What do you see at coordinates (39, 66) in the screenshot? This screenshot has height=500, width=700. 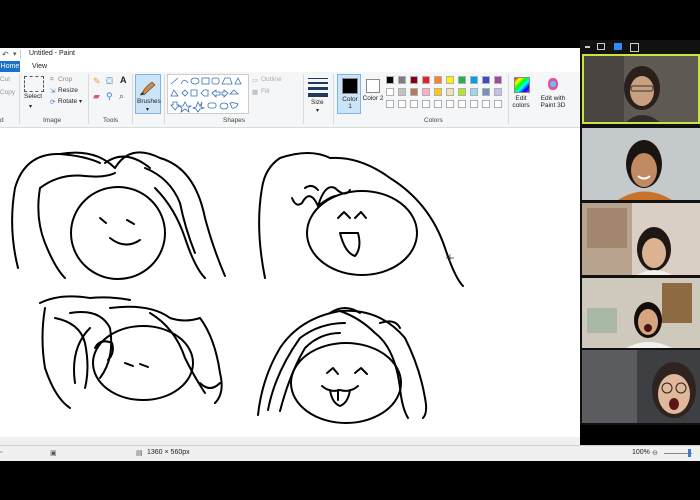 I see `tab-view: View` at bounding box center [39, 66].